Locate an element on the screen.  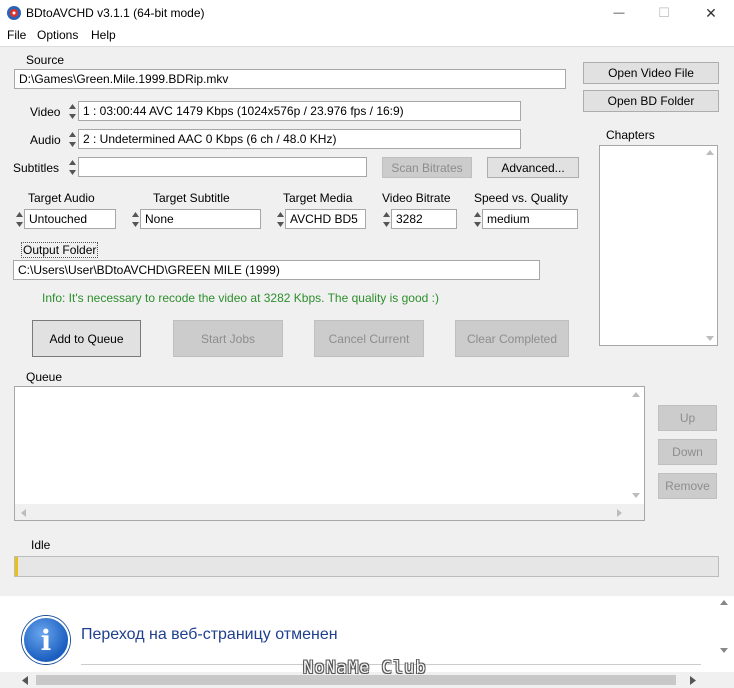
maximize-icon: ☐ is located at coordinates (664, 12).